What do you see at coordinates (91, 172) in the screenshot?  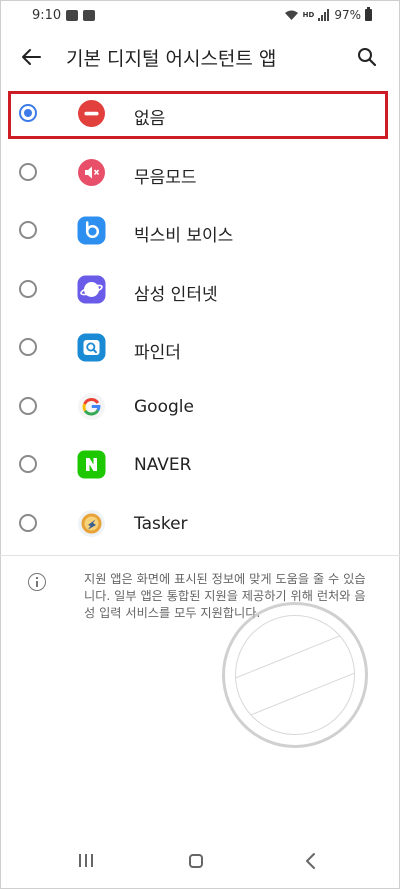 I see `mute-speaker-icon` at bounding box center [91, 172].